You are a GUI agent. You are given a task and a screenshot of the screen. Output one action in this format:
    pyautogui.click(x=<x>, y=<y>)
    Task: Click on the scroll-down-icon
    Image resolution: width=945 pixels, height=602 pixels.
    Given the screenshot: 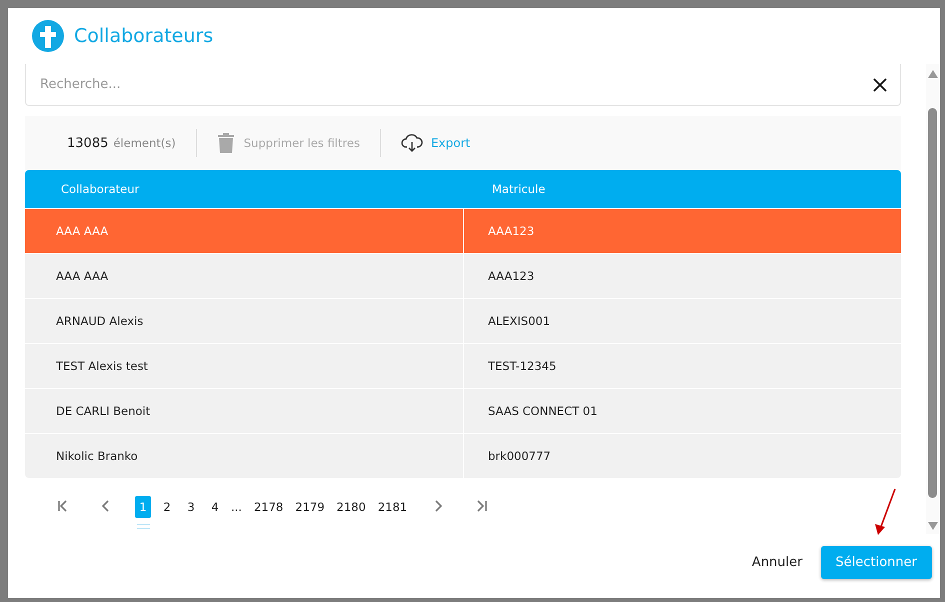 What is the action you would take?
    pyautogui.click(x=933, y=526)
    